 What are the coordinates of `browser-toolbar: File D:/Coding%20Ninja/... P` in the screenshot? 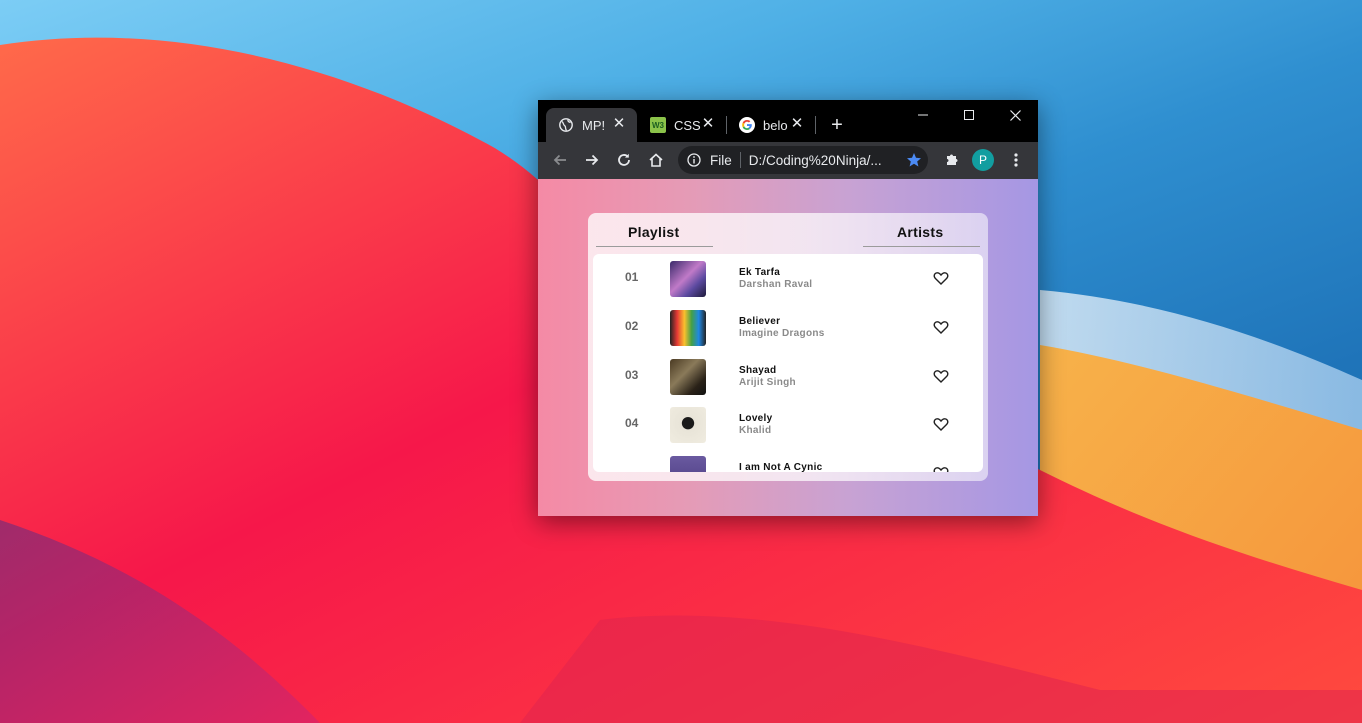 It's located at (788, 160).